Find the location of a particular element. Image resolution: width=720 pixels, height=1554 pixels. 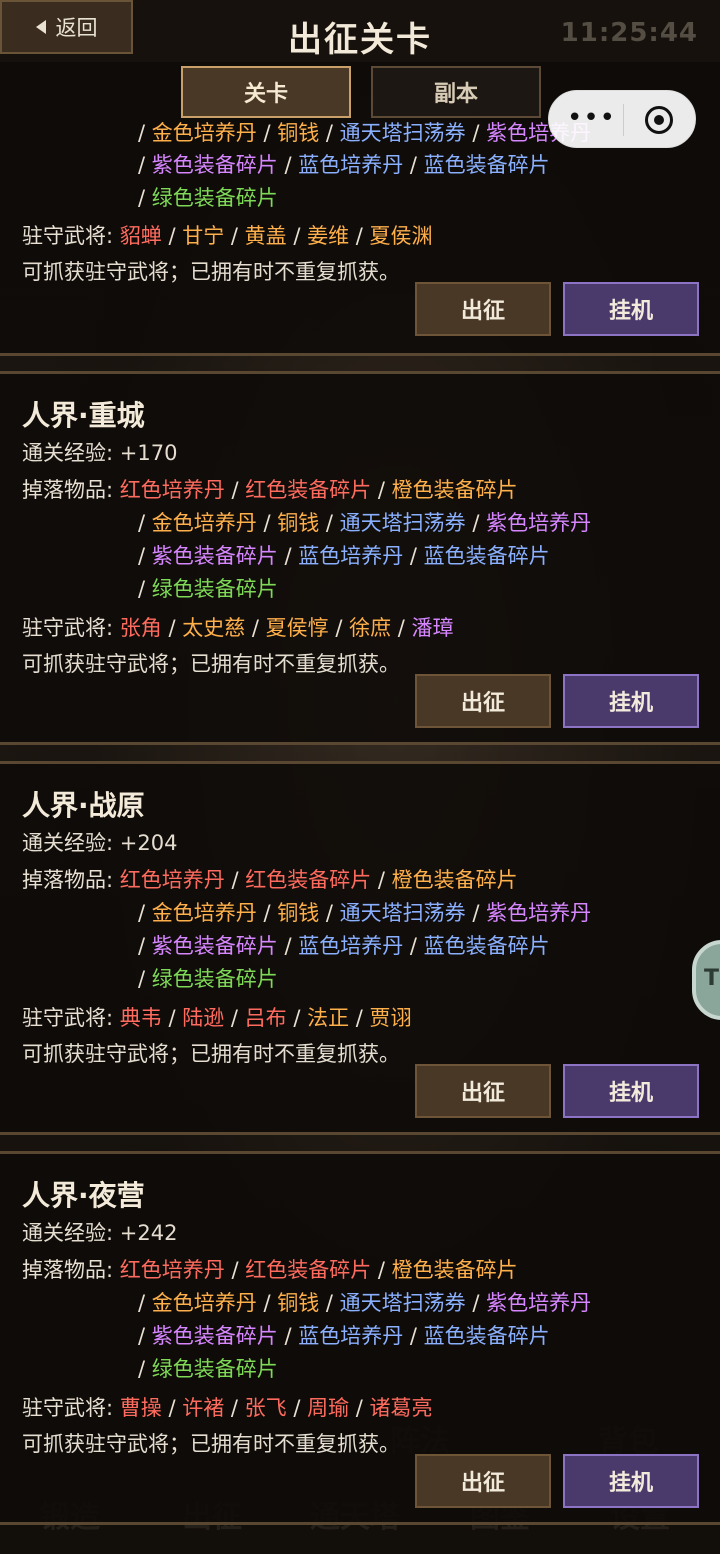

floating-button-icon: T is located at coordinates (712, 978).